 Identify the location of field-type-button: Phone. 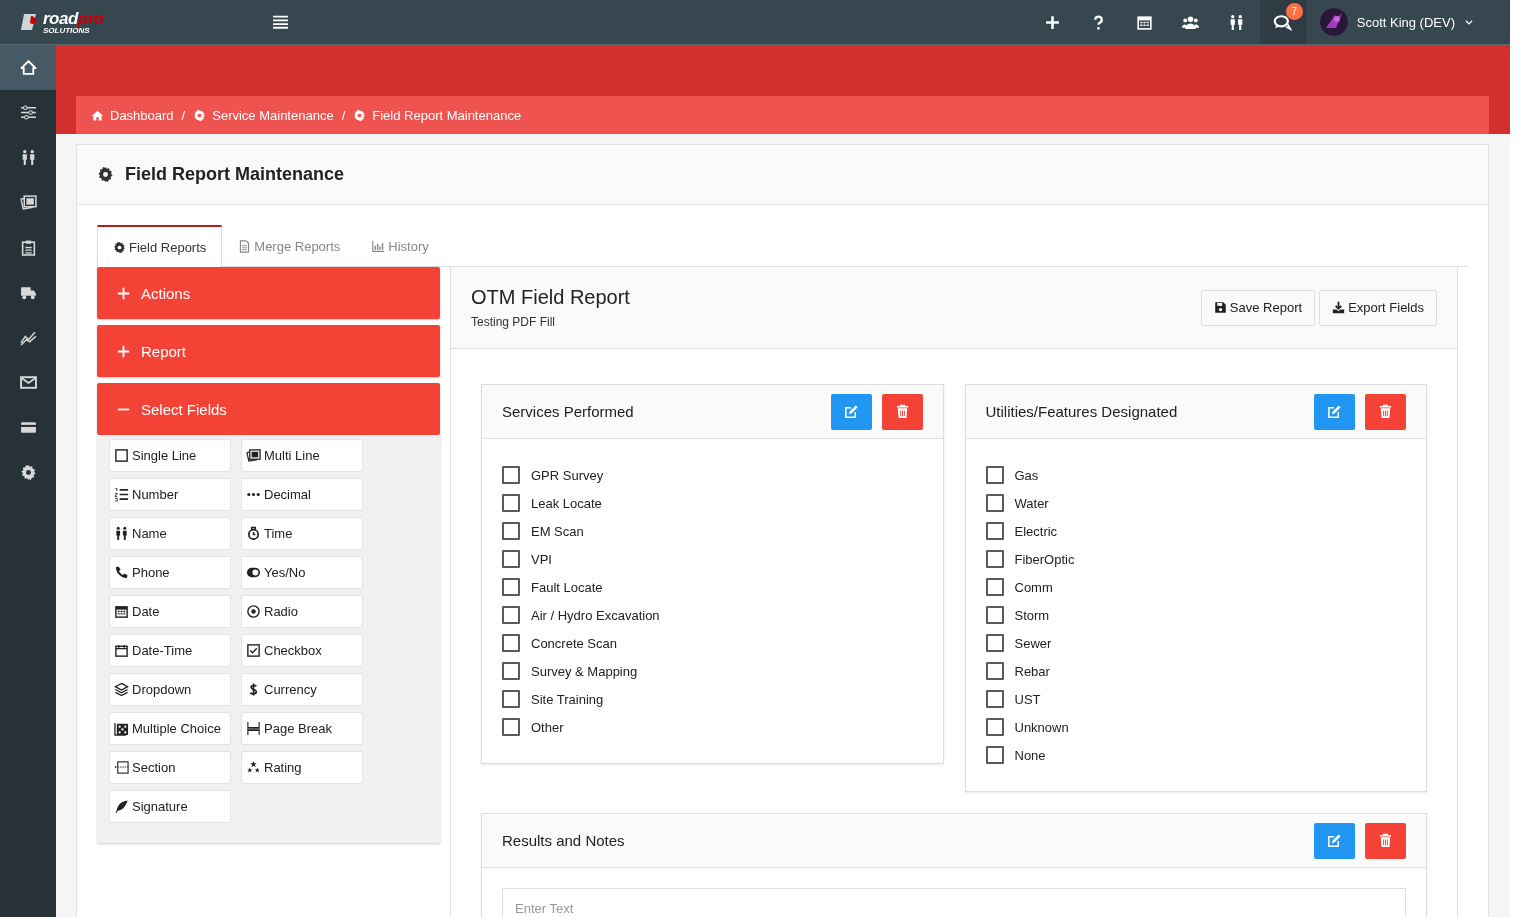
(170, 572).